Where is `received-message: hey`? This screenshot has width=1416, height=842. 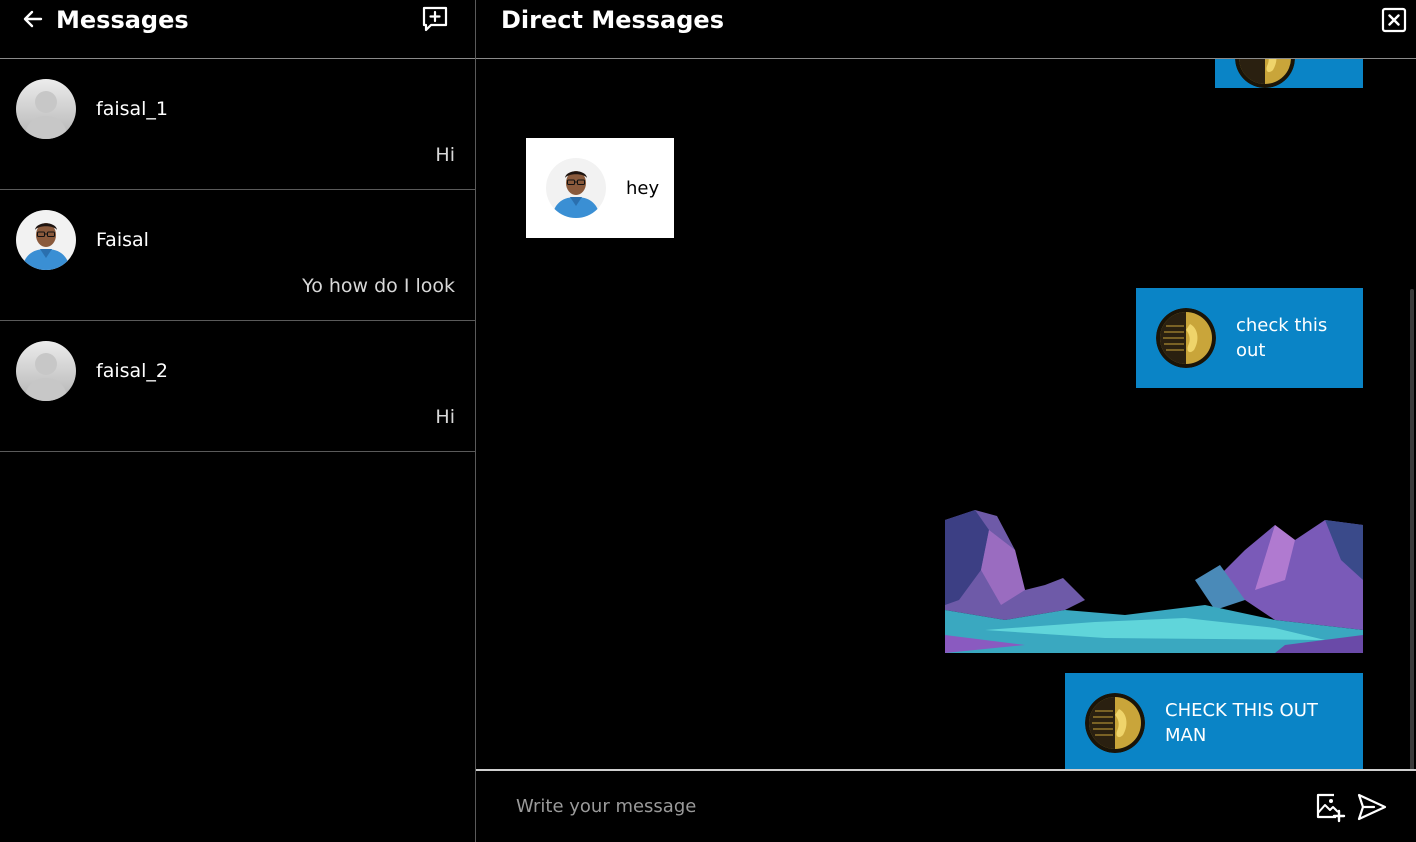 received-message: hey is located at coordinates (600, 188).